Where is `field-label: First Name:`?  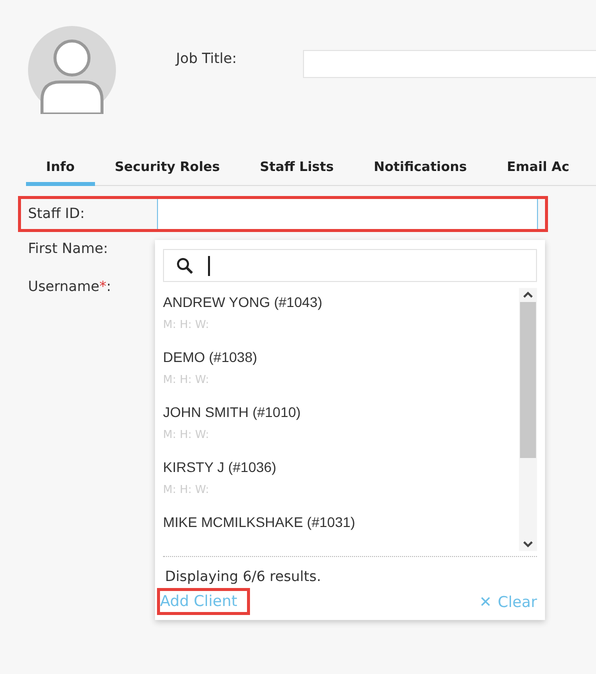 field-label: First Name: is located at coordinates (68, 249).